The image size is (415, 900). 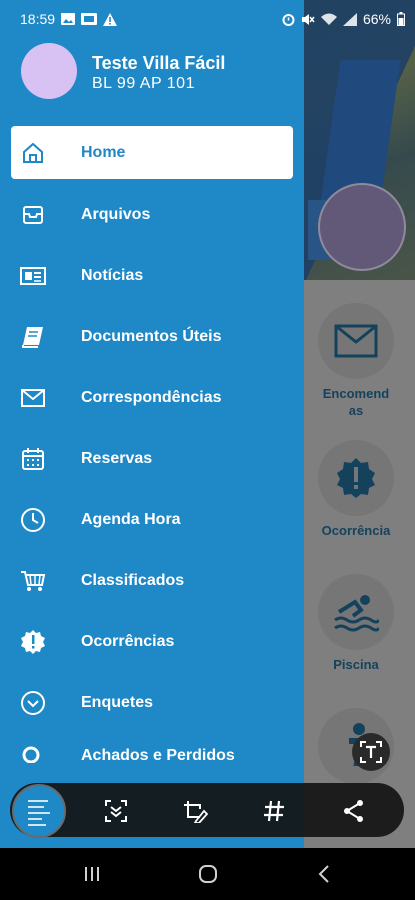 I want to click on search-icon, so click(x=33, y=753).